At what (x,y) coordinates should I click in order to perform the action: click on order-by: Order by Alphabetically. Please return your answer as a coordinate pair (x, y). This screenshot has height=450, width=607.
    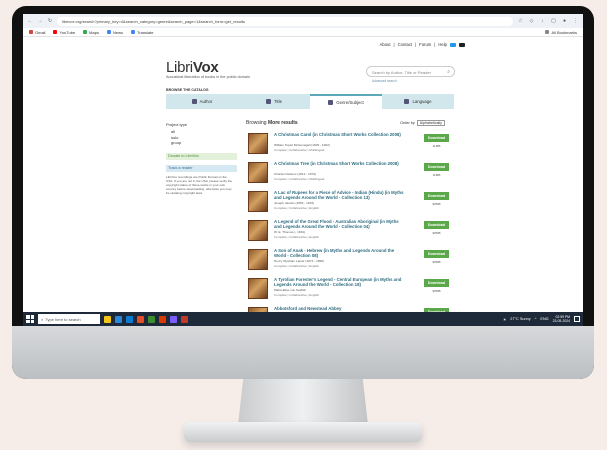
    Looking at the image, I should click on (422, 123).